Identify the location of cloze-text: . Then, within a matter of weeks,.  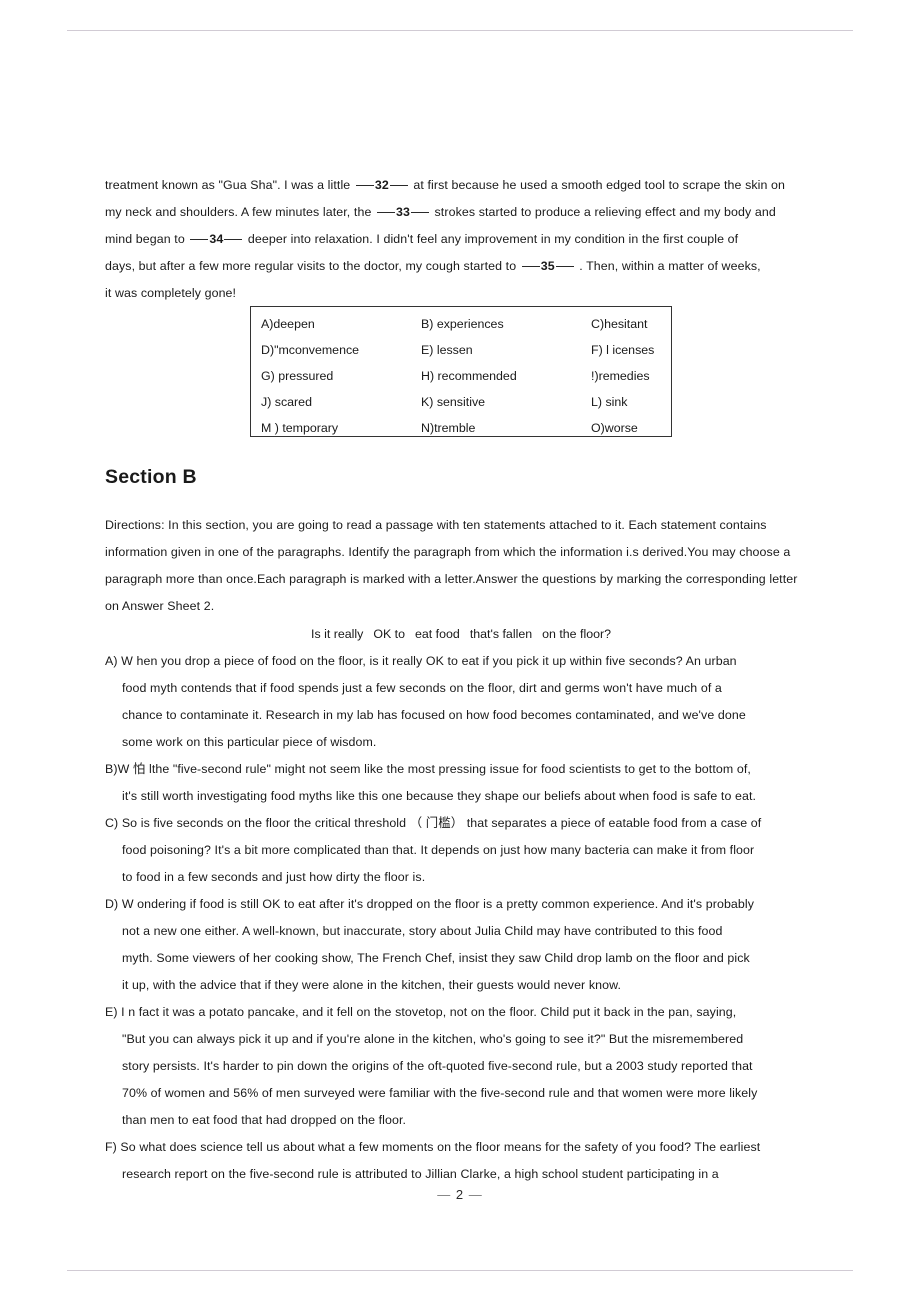
(670, 266).